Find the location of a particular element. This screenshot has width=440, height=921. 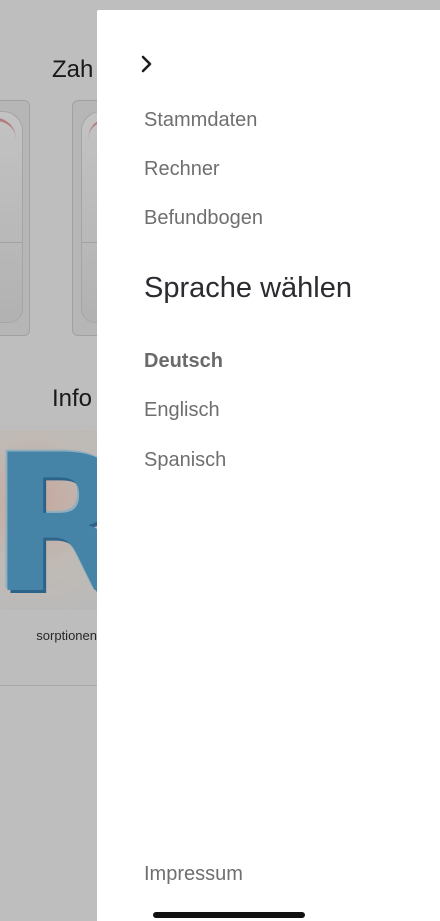

menu-item-stammdaten: Stammdaten is located at coordinates (200, 120).